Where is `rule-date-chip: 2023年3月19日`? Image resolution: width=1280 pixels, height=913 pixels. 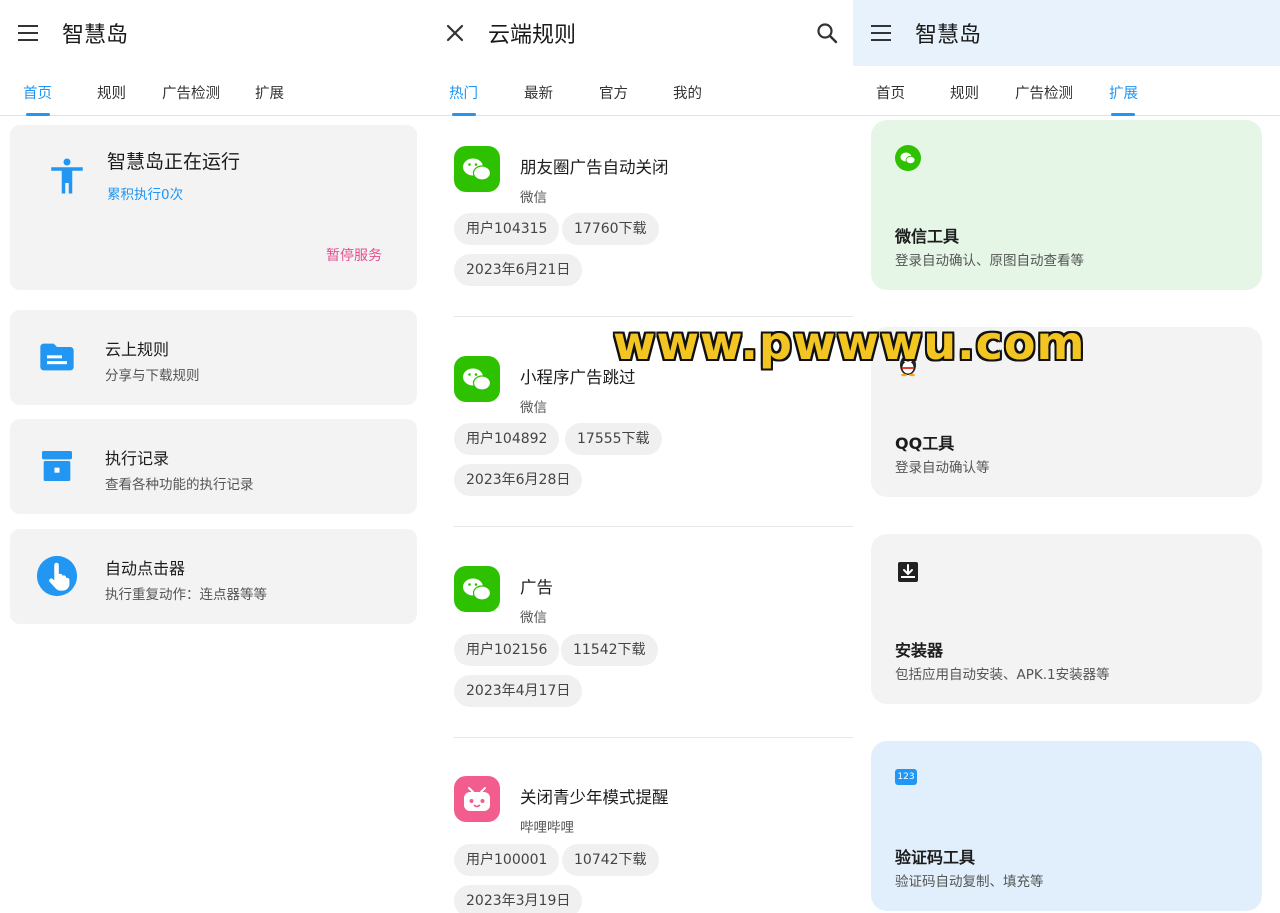
rule-date-chip: 2023年3月19日 is located at coordinates (518, 899).